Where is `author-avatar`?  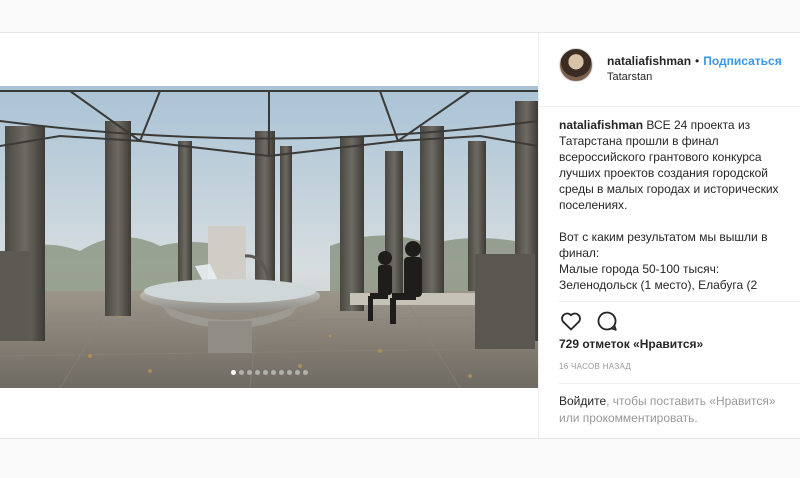
author-avatar is located at coordinates (576, 65).